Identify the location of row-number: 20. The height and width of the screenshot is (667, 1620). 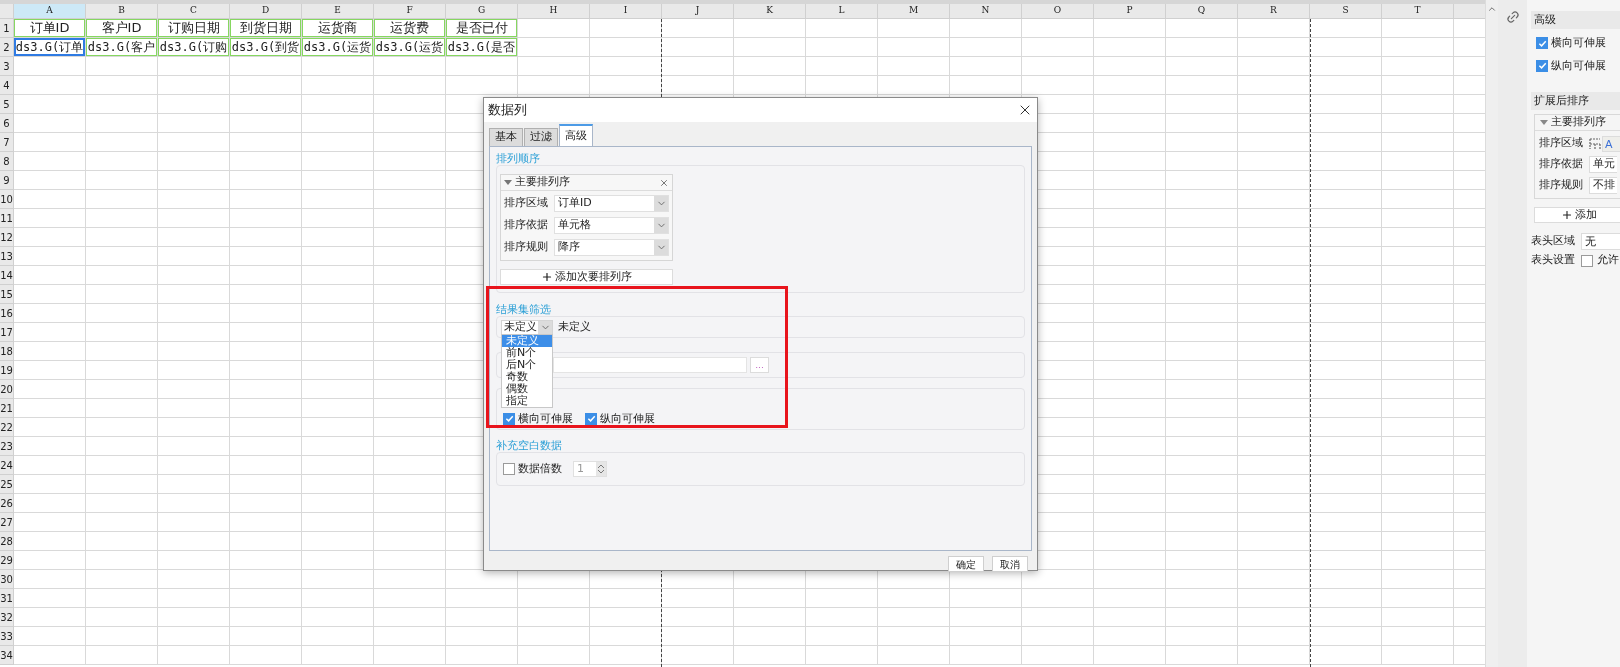
(6, 389).